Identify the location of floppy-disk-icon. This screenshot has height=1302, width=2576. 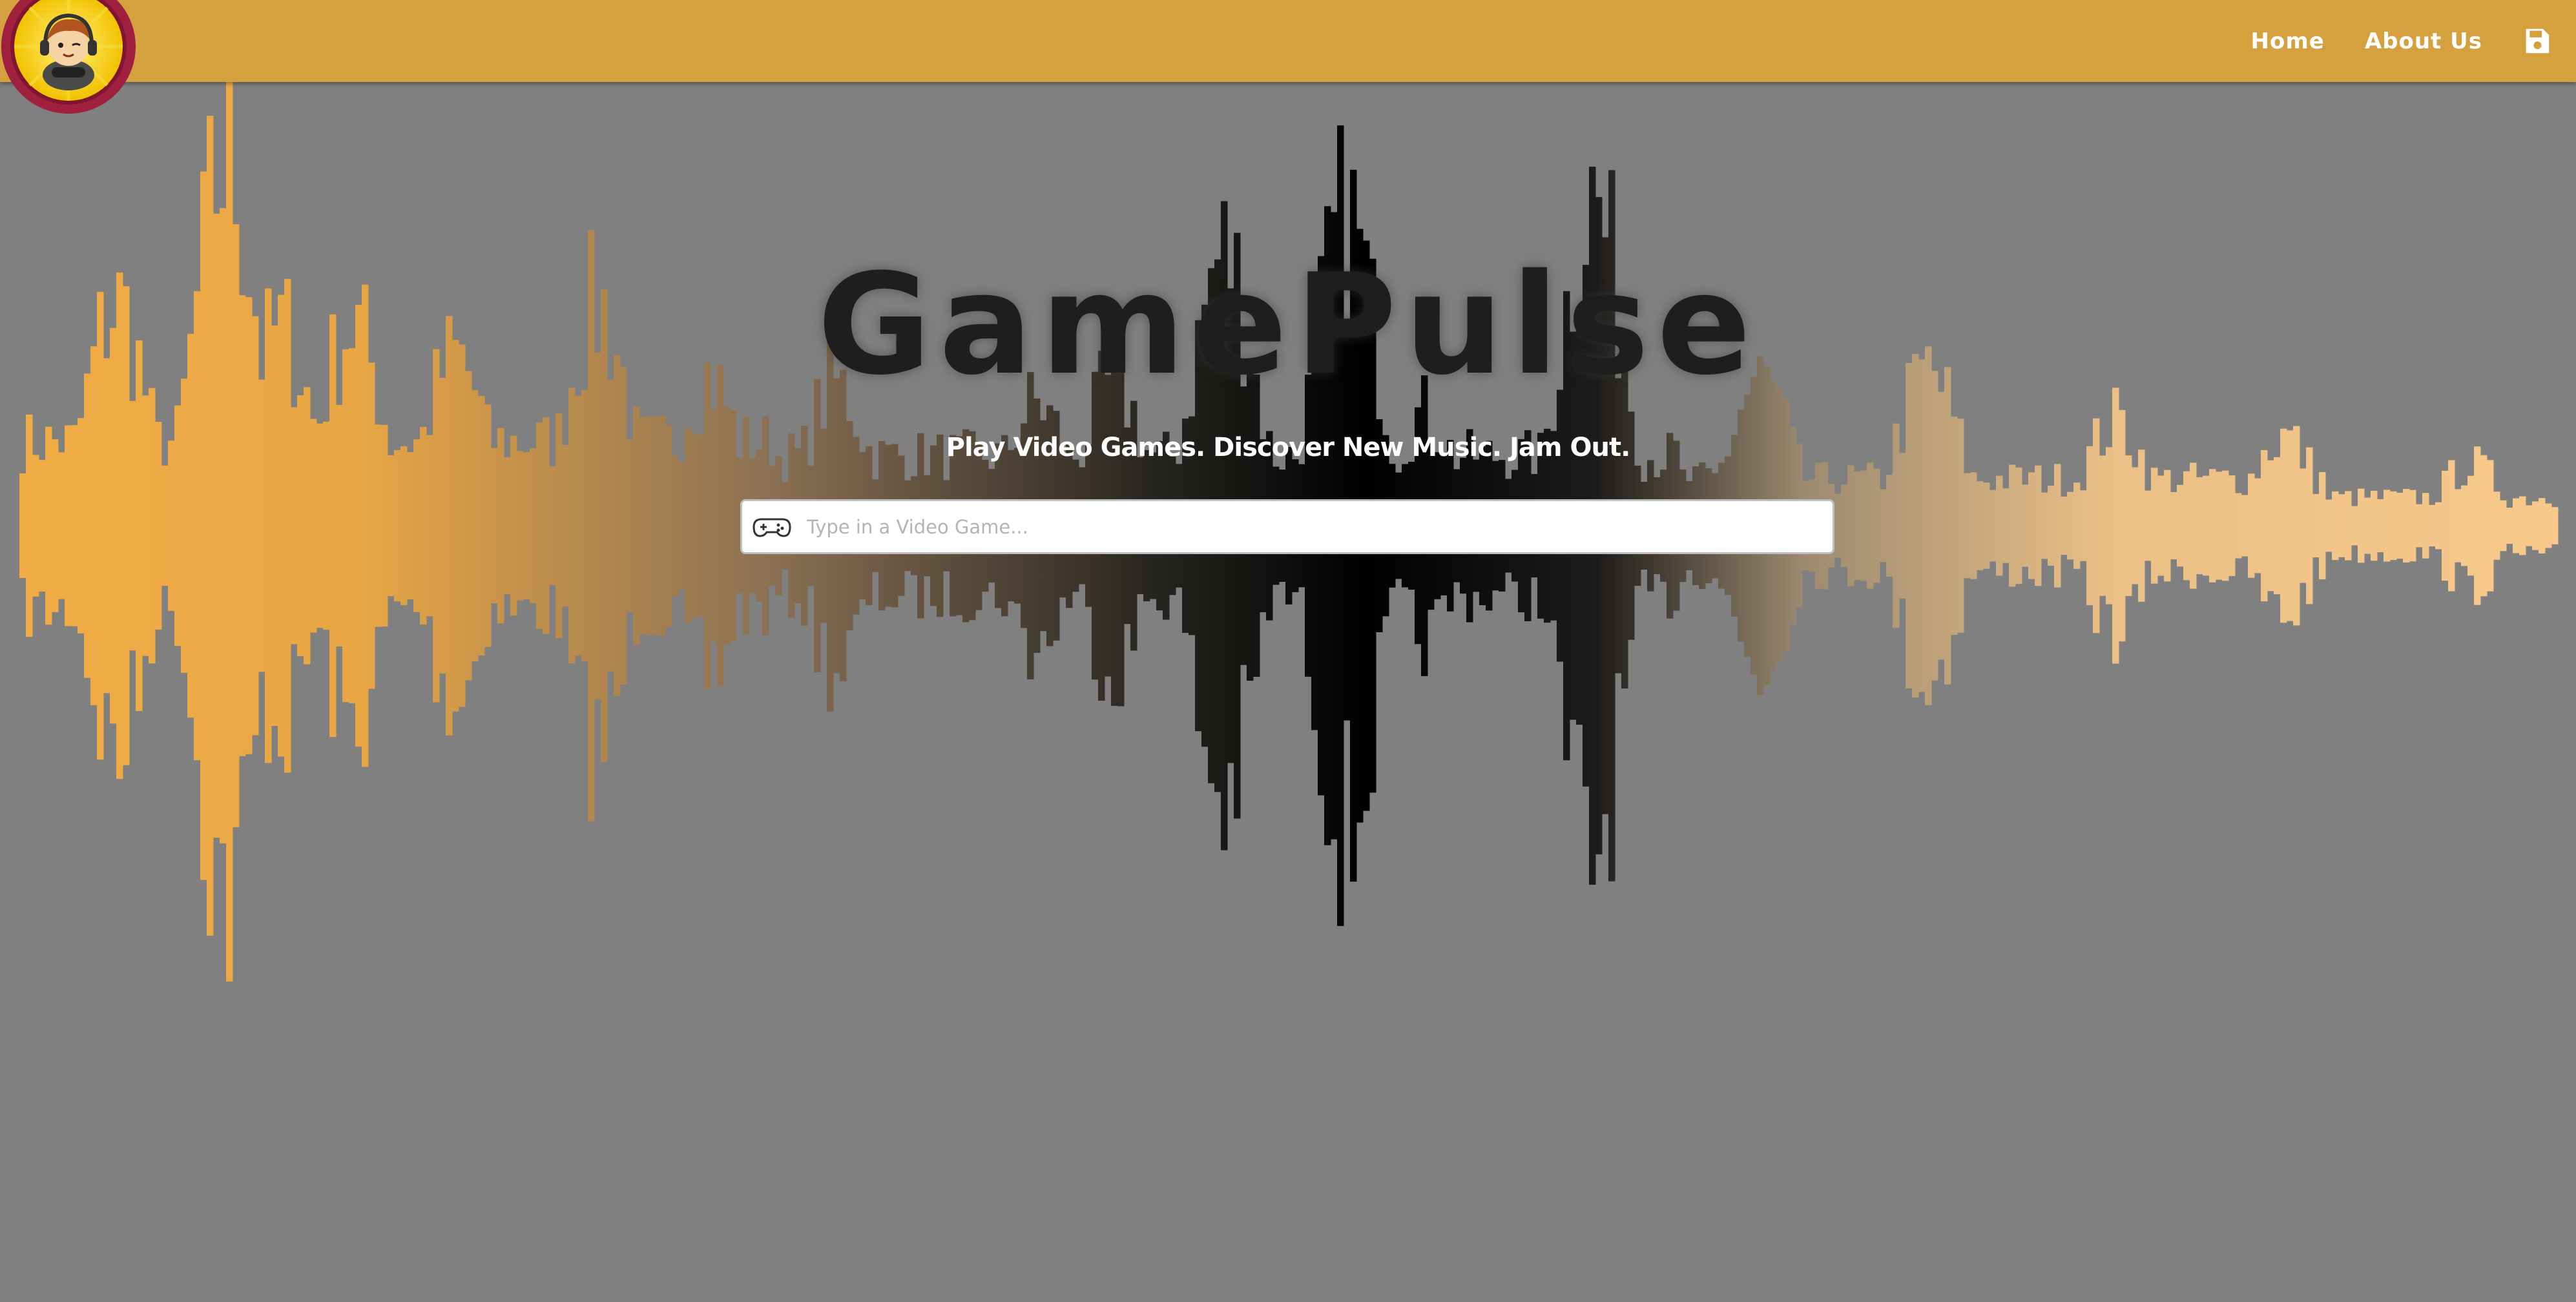
(2536, 41).